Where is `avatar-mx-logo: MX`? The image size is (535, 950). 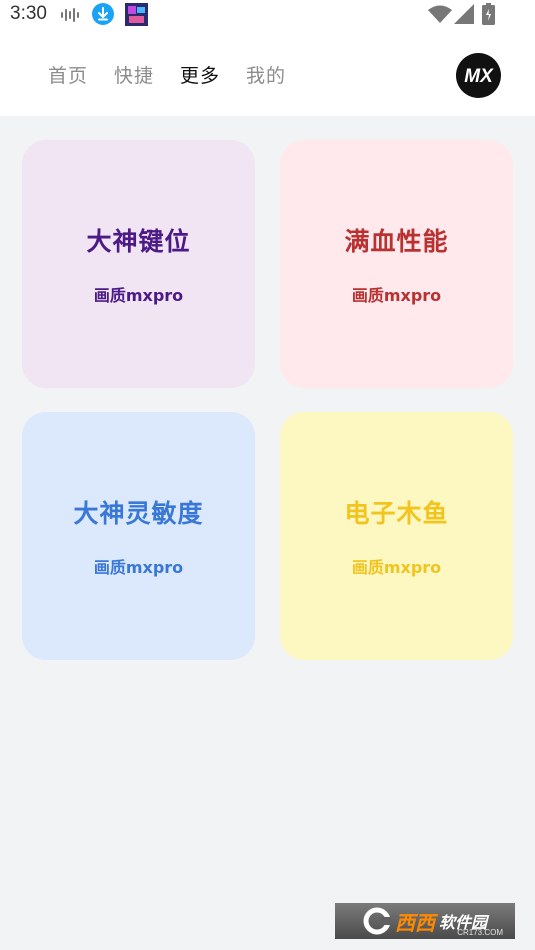 avatar-mx-logo: MX is located at coordinates (478, 75).